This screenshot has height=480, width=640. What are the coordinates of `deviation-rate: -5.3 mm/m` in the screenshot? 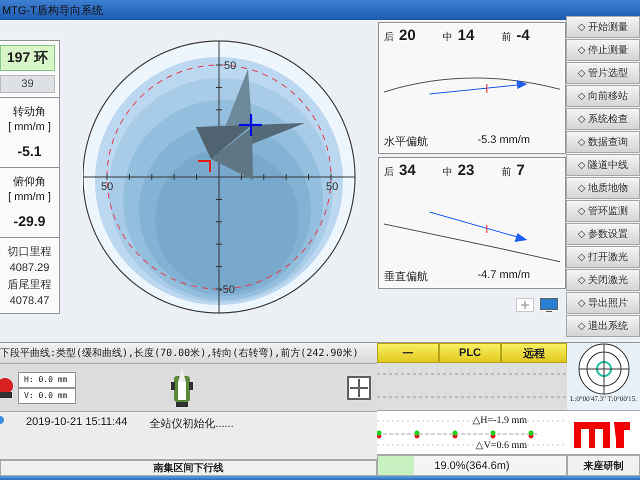 It's located at (503, 141).